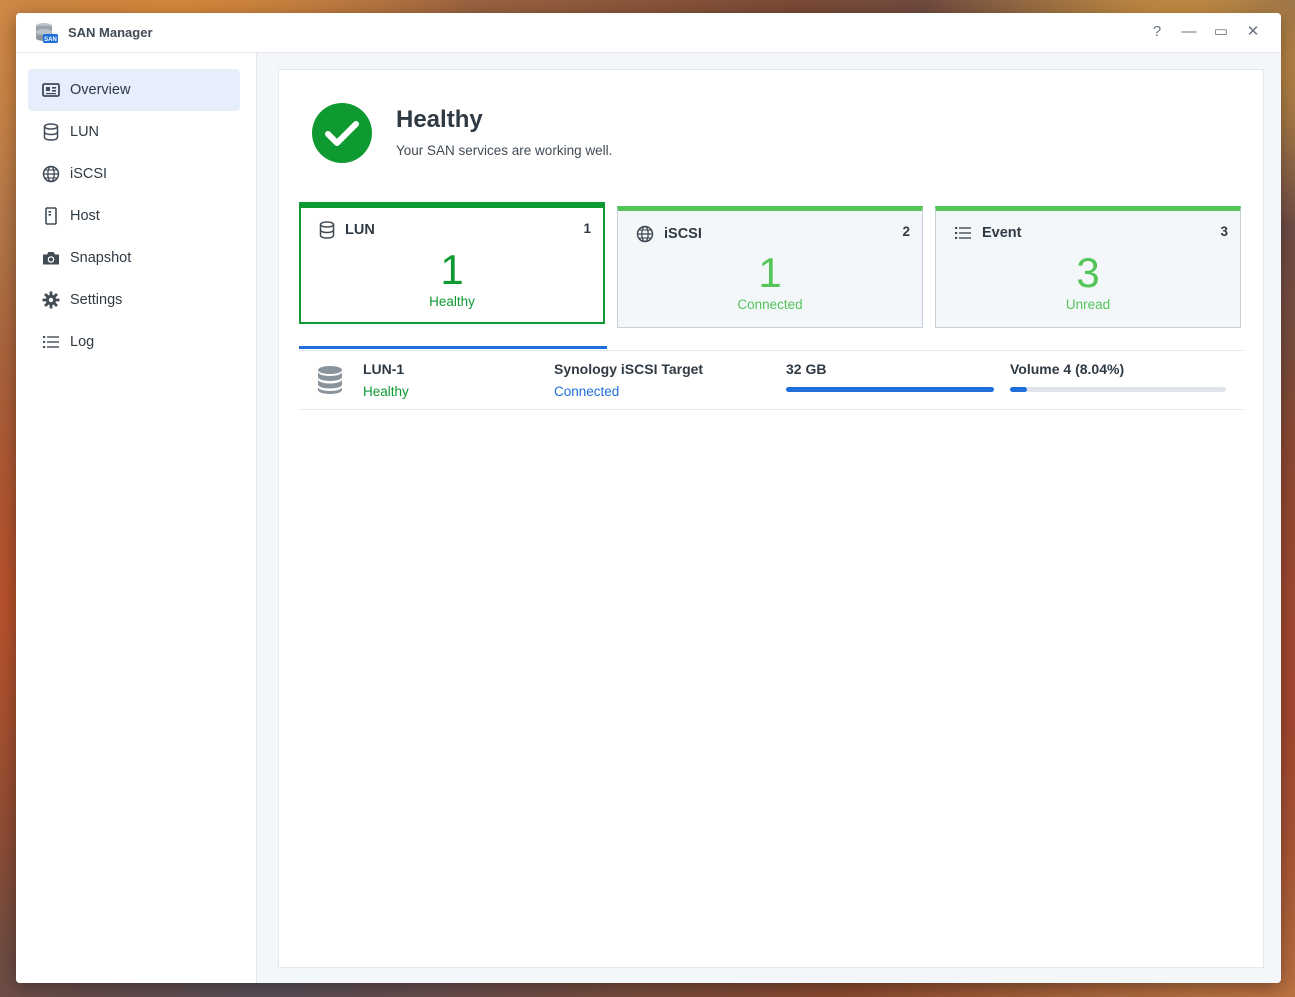  Describe the element at coordinates (82, 342) in the screenshot. I see `sidebar-item-label: Log` at that location.